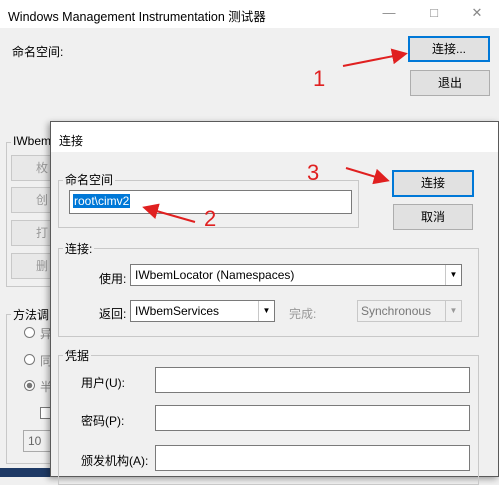 The width and height of the screenshot is (499, 485). Describe the element at coordinates (313, 172) in the screenshot. I see `annotation-3: 3` at that location.